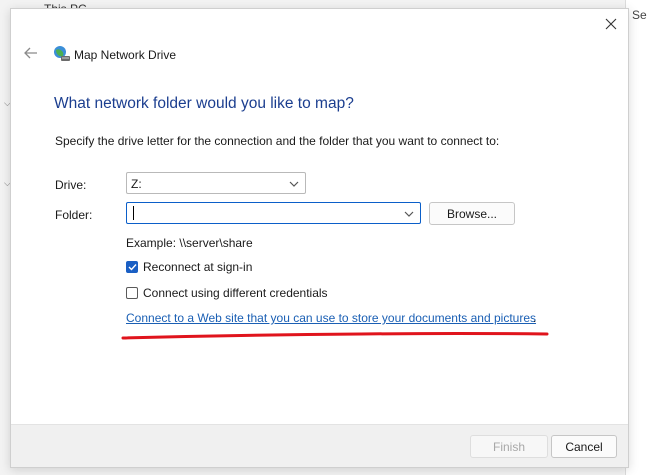 The width and height of the screenshot is (648, 475). I want to click on close-icon, so click(611, 24).